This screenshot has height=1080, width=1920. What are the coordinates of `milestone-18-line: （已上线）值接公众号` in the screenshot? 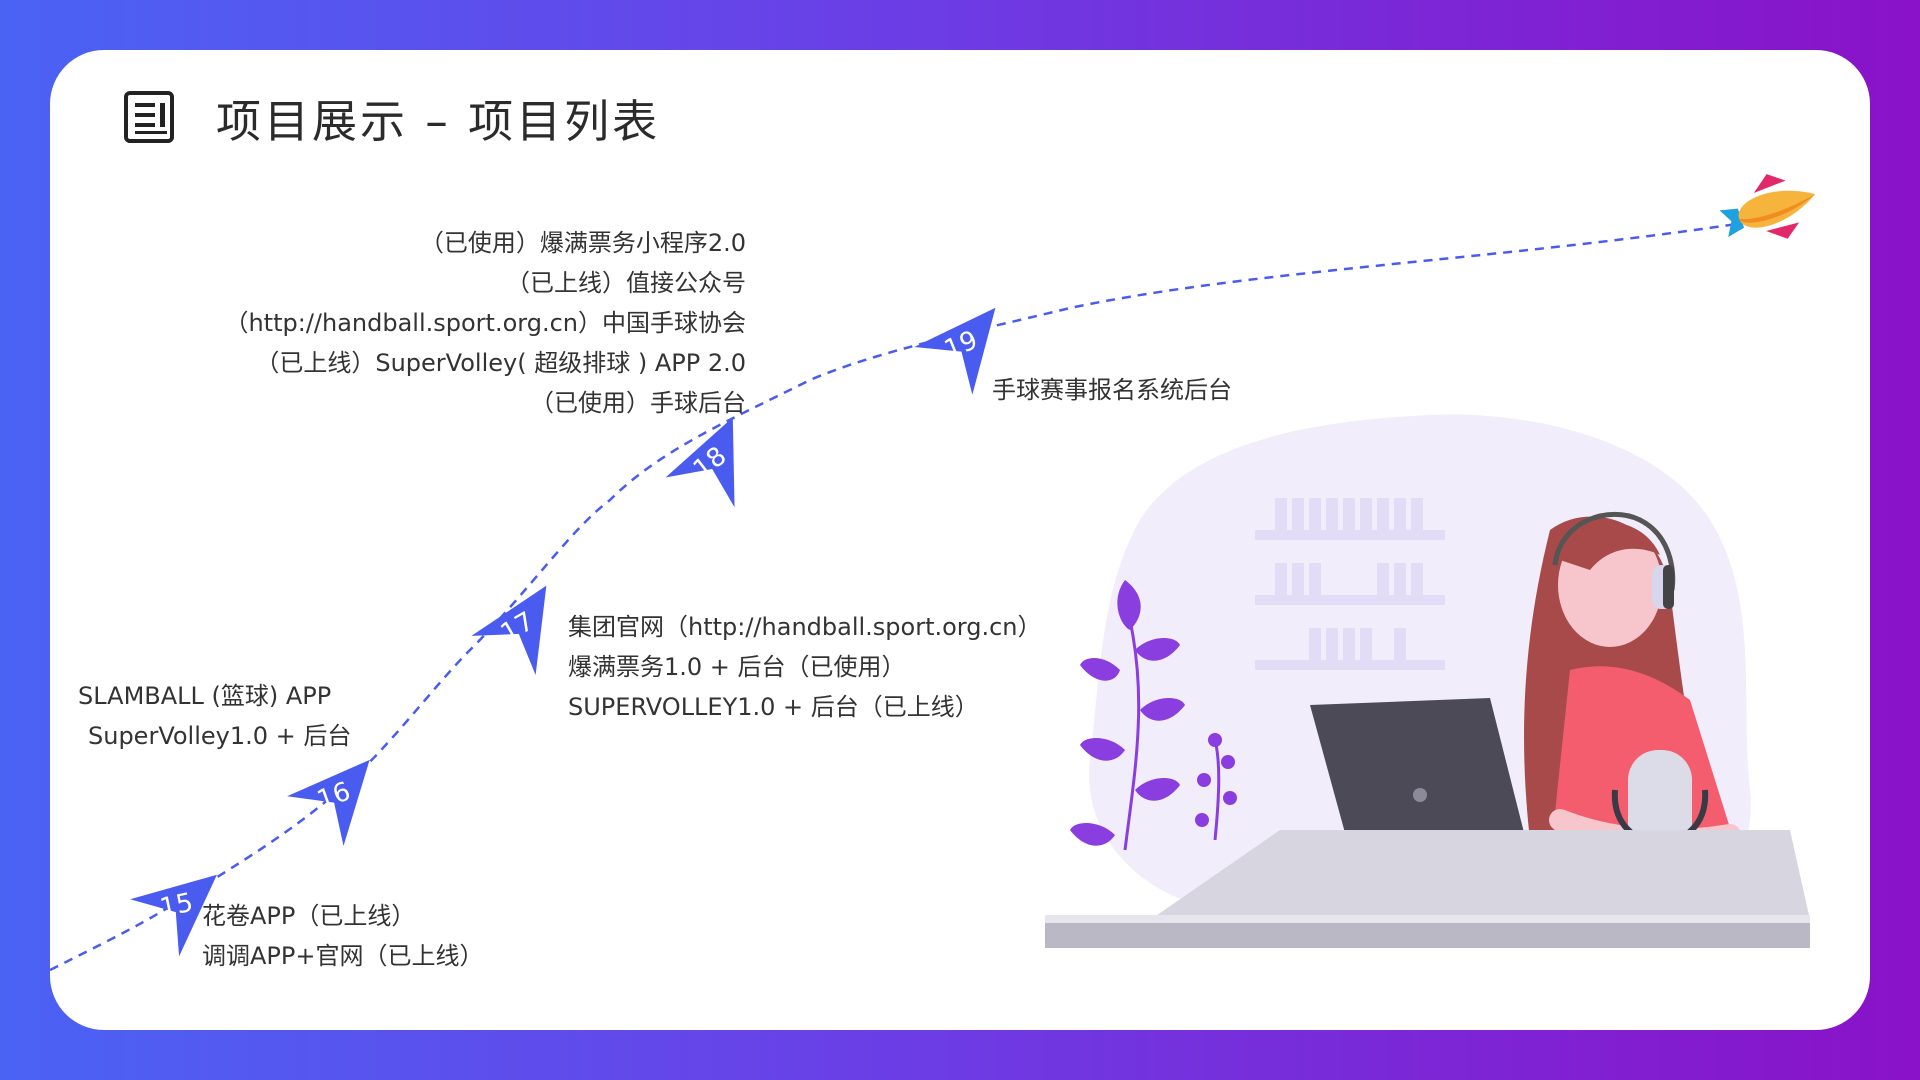 It's located at (626, 283).